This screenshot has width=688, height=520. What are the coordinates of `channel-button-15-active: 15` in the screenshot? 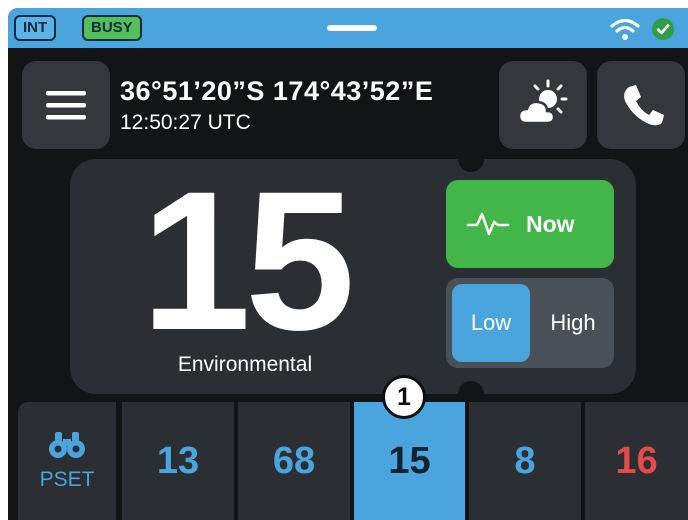 It's located at (409, 461).